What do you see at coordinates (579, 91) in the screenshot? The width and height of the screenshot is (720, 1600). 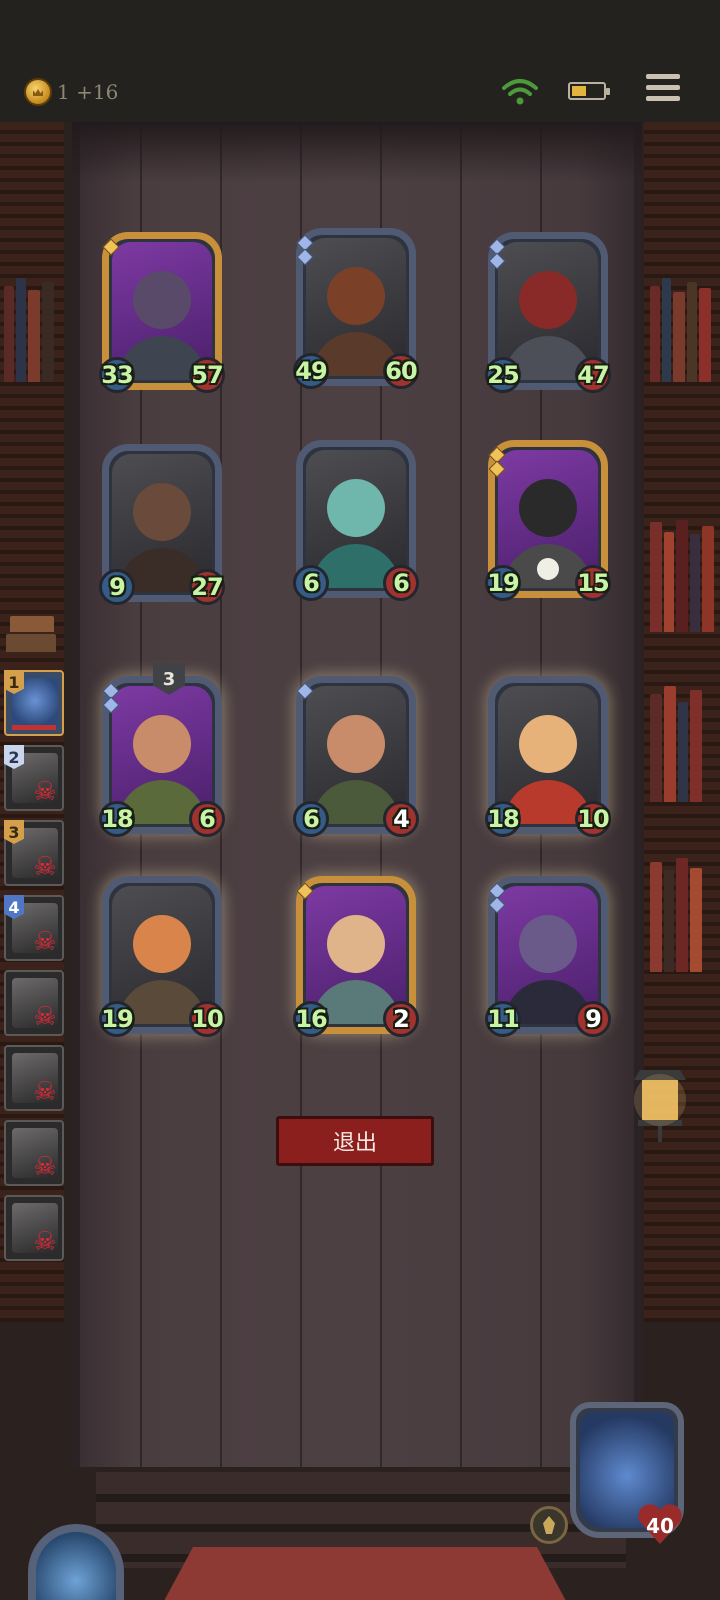 I see `battery-fill` at bounding box center [579, 91].